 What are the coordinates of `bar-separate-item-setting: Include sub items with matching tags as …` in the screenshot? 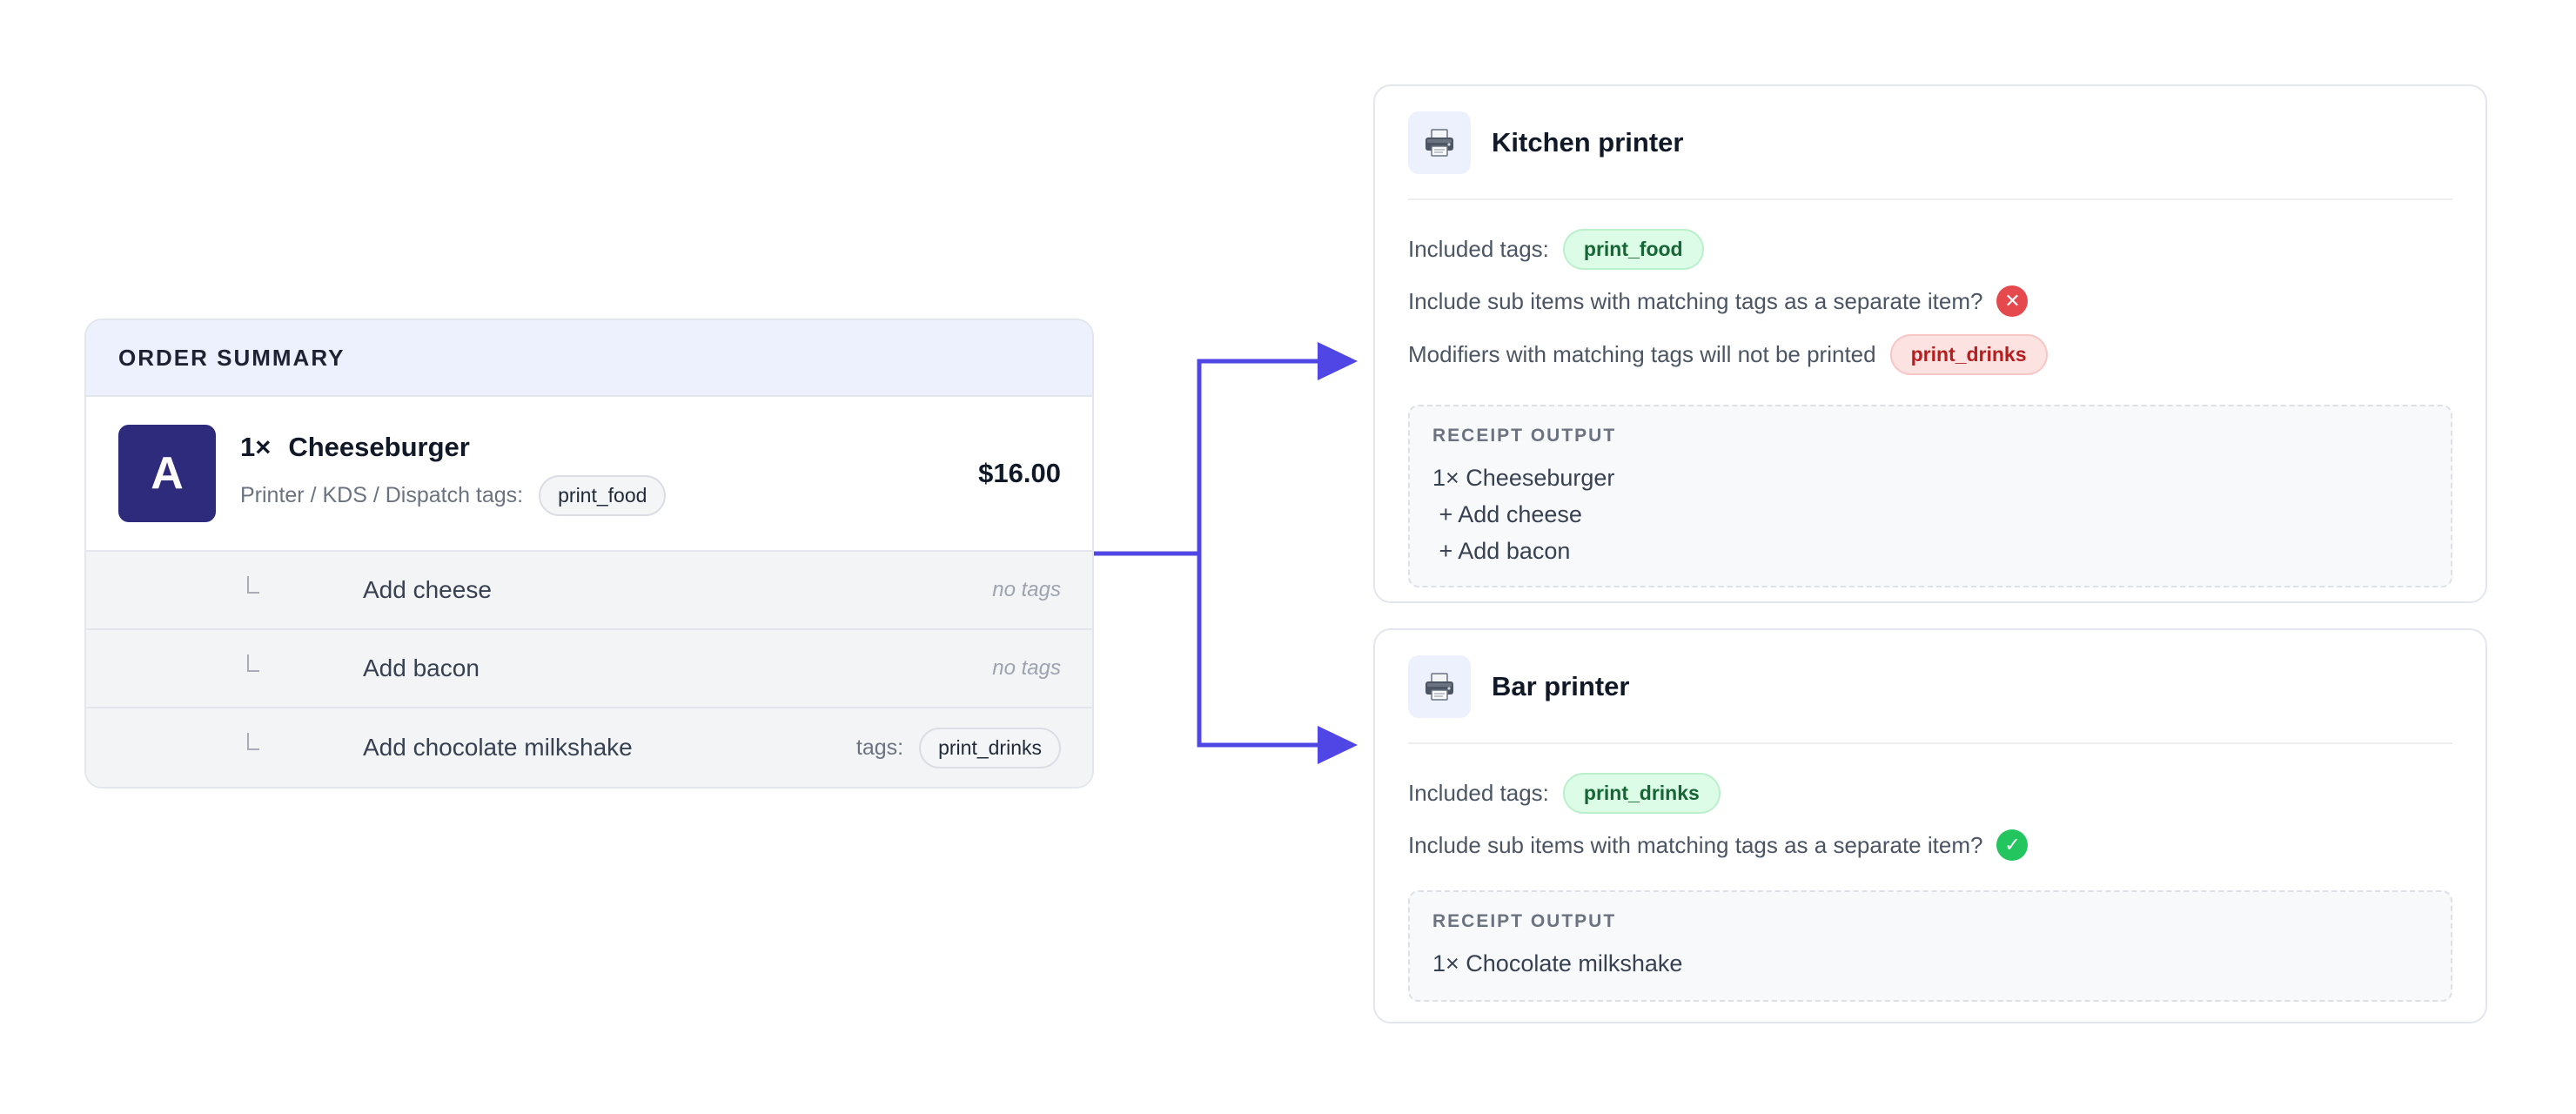 It's located at (1930, 845).